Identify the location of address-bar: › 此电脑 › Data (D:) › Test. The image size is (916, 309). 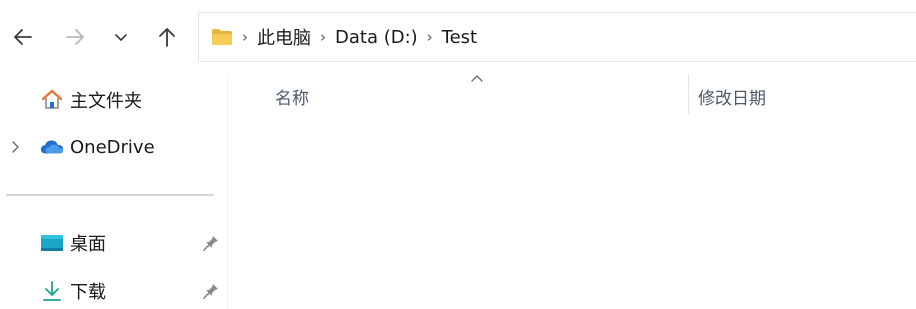
(557, 37).